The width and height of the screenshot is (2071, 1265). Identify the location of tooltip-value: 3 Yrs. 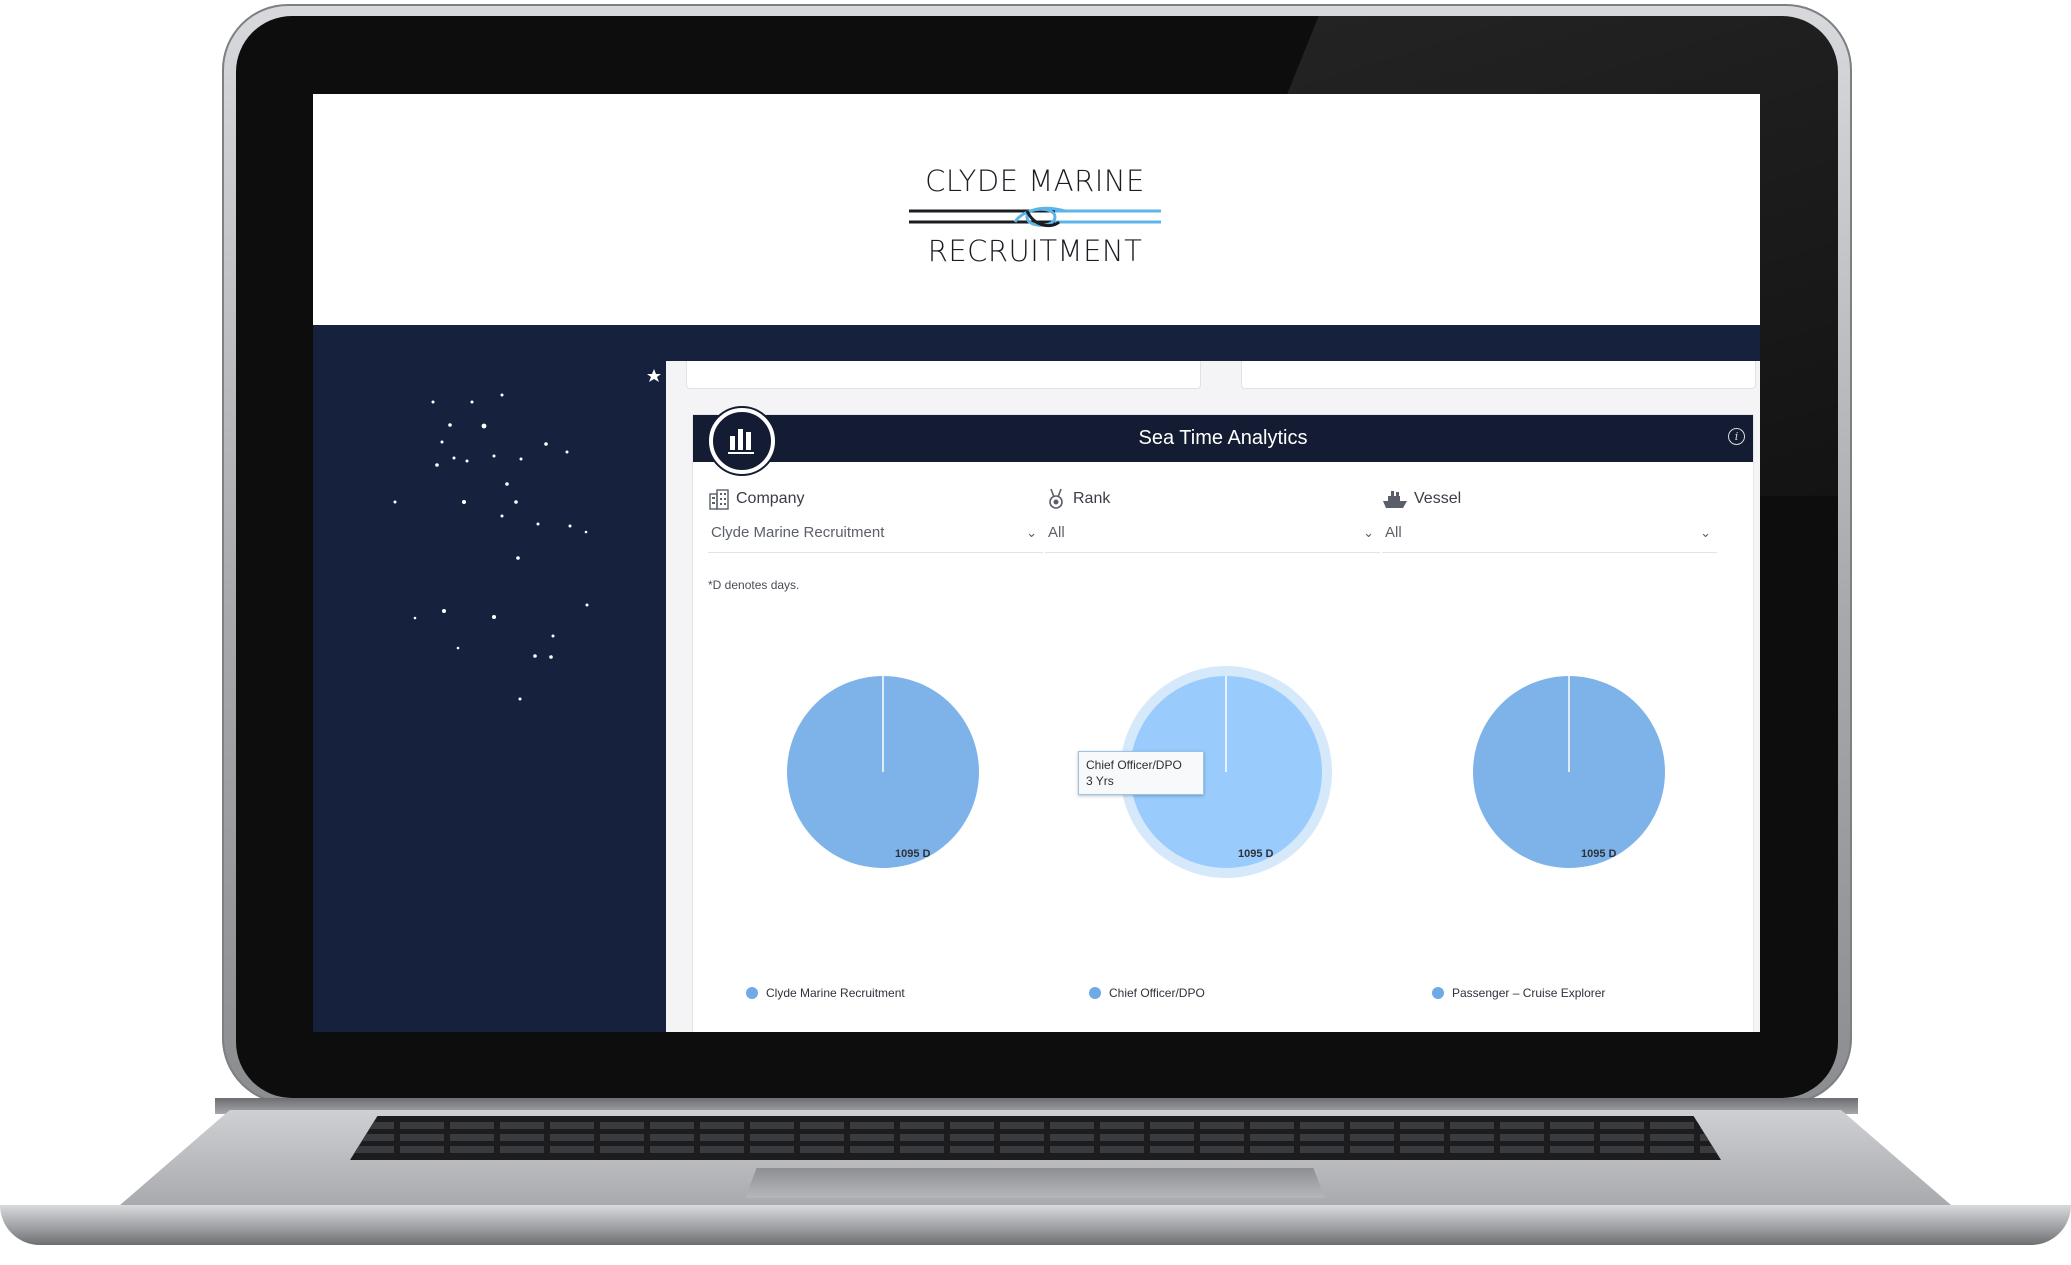
(1100, 781).